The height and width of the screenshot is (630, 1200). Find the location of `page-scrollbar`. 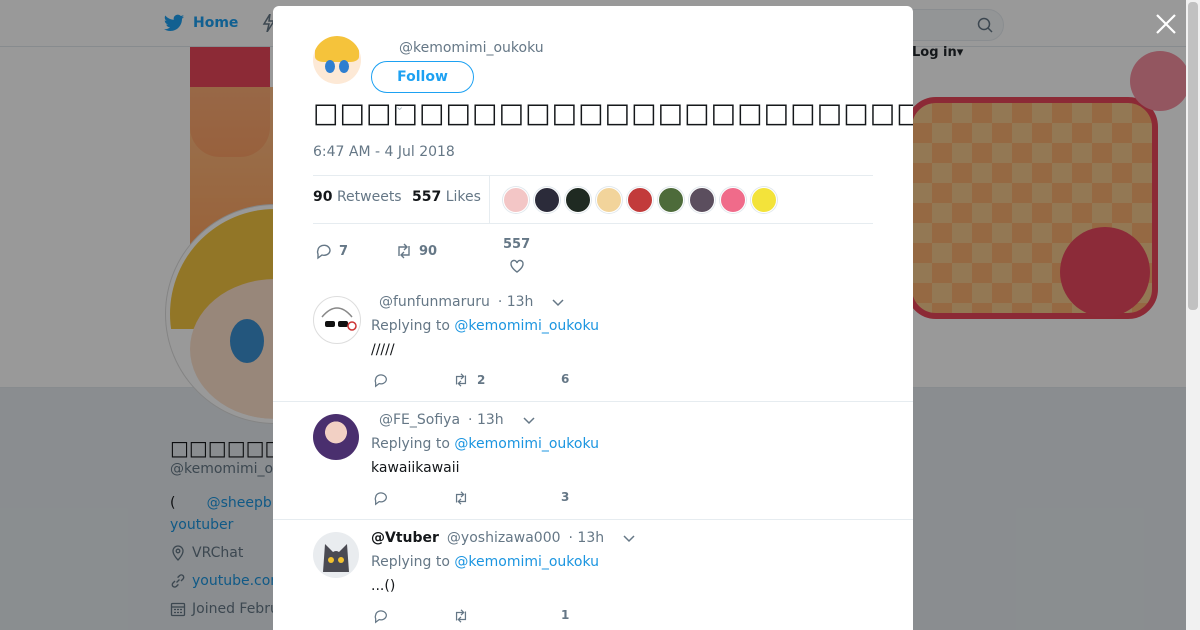

page-scrollbar is located at coordinates (1193, 315).